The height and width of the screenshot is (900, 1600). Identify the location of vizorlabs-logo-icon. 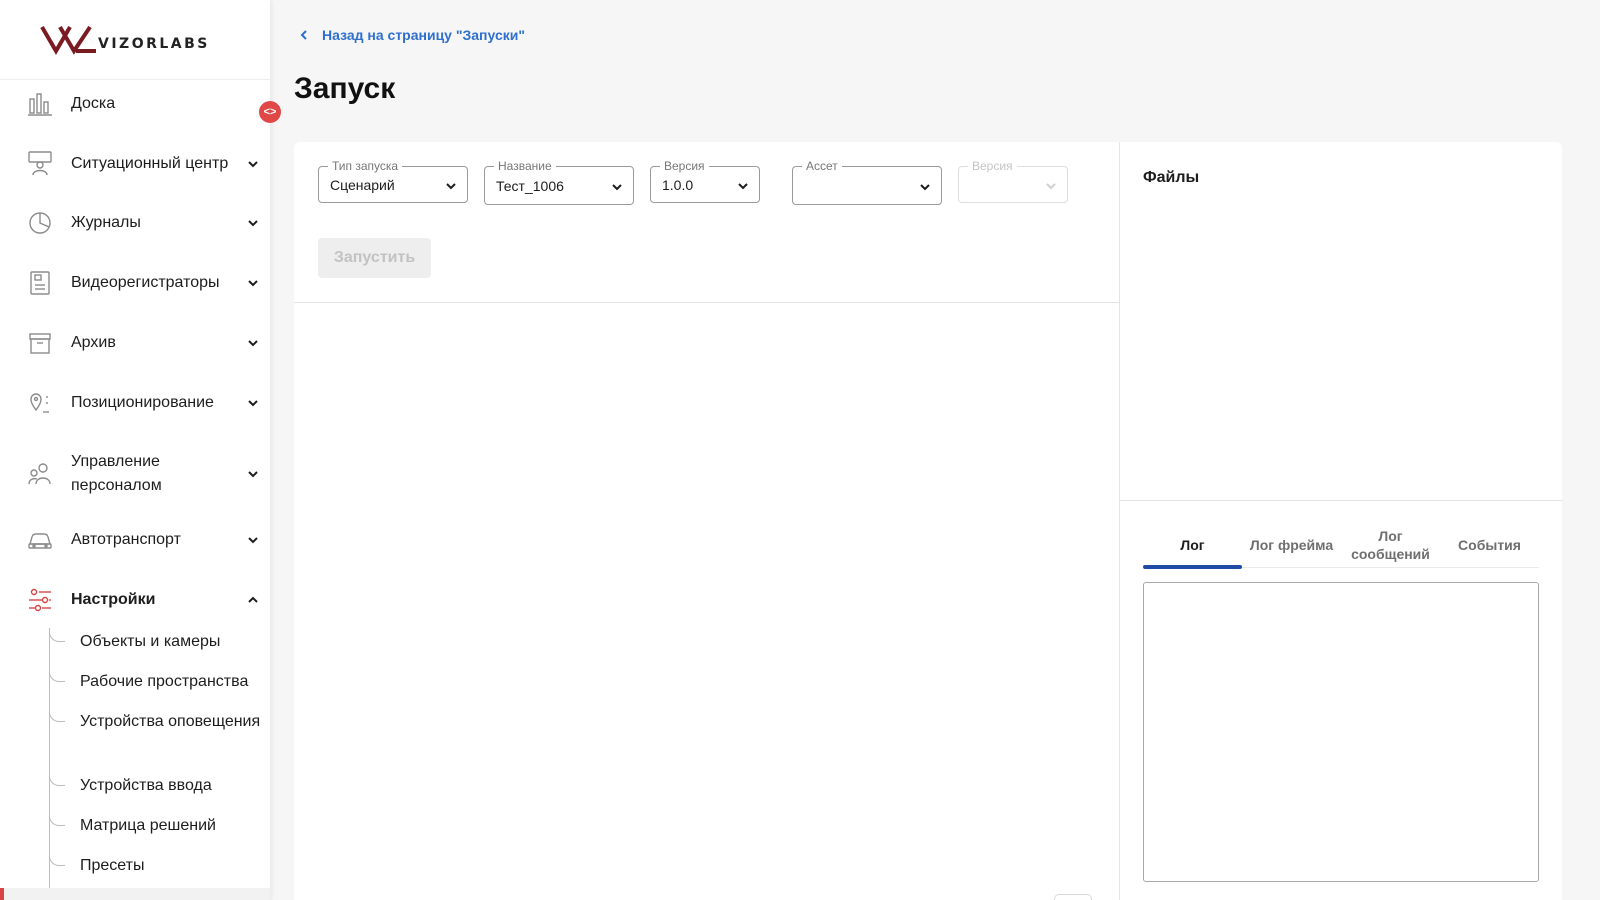
(68, 40).